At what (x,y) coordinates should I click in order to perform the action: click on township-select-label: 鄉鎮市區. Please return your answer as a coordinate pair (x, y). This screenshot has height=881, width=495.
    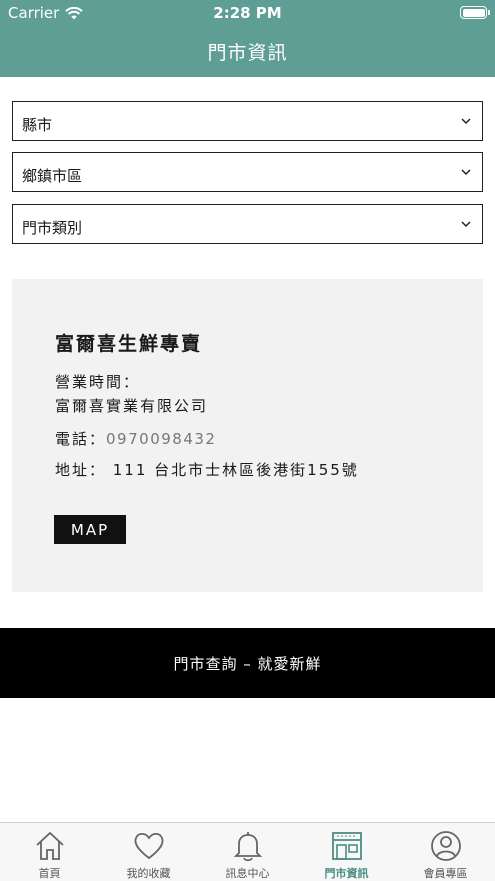
    Looking at the image, I should click on (52, 176).